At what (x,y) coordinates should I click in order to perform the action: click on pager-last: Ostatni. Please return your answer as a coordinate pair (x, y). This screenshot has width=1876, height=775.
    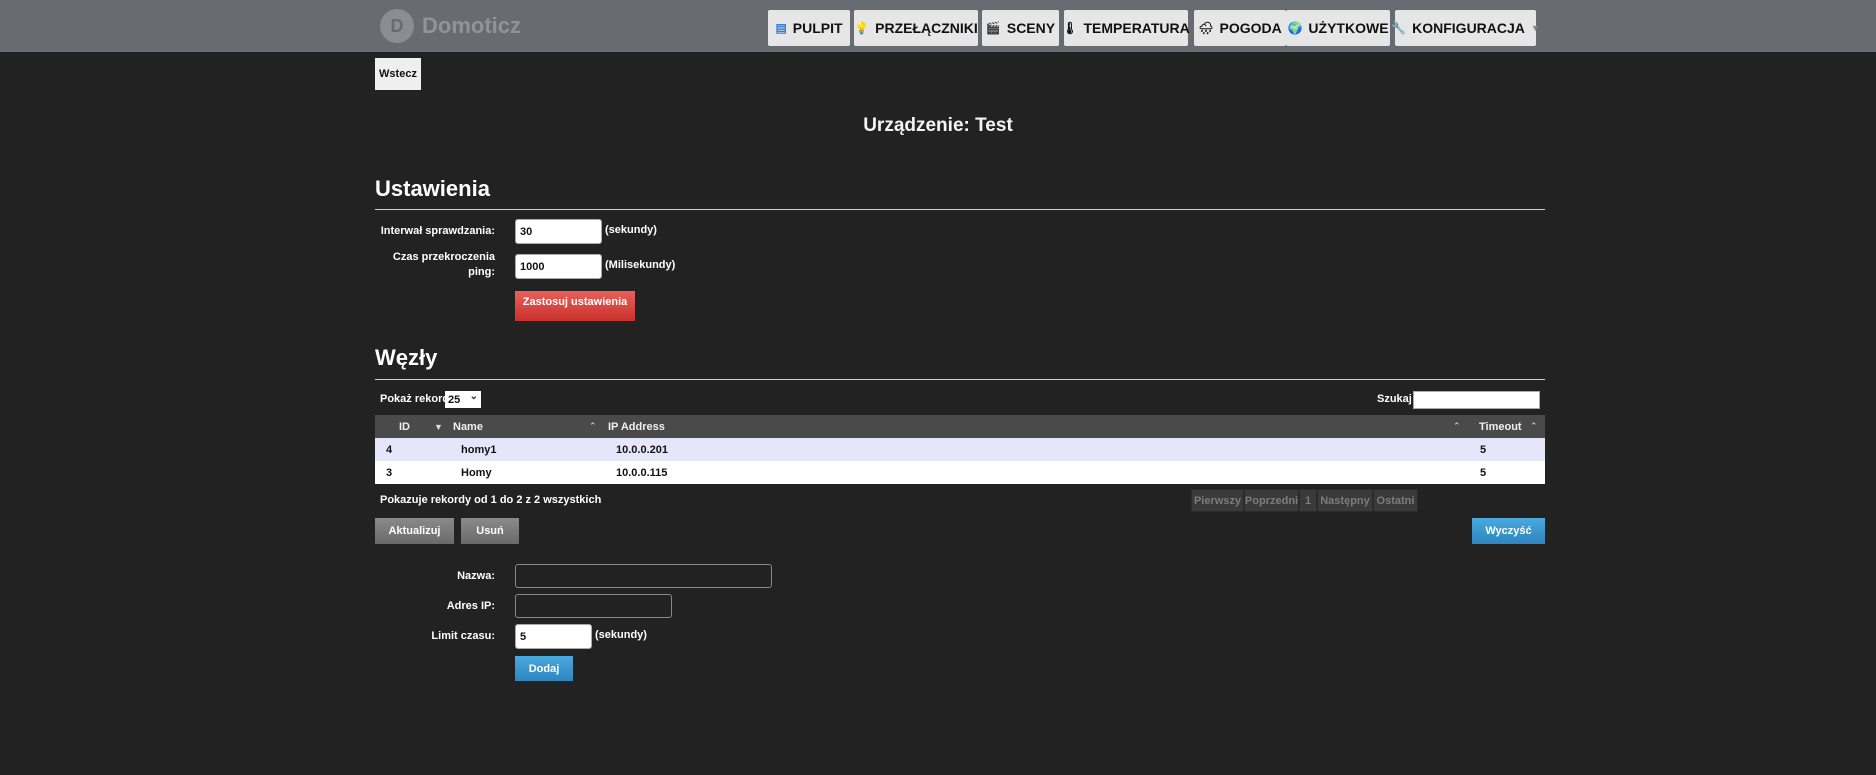
    Looking at the image, I should click on (1395, 500).